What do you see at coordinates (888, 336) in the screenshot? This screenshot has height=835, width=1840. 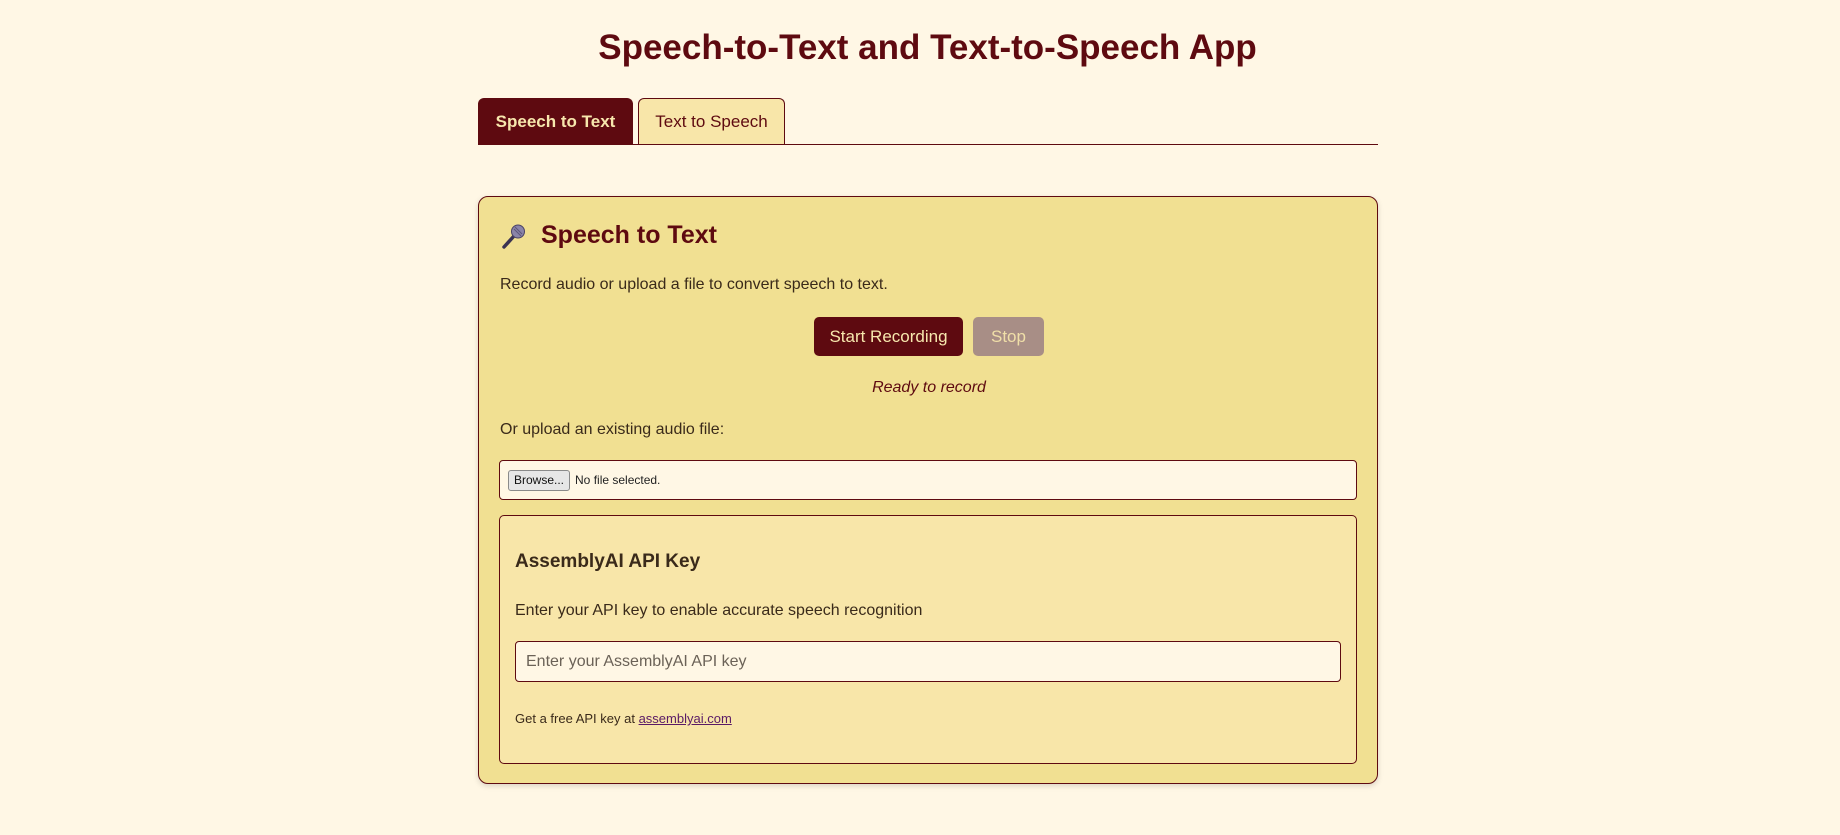 I see `start-recording-button: Start Recording` at bounding box center [888, 336].